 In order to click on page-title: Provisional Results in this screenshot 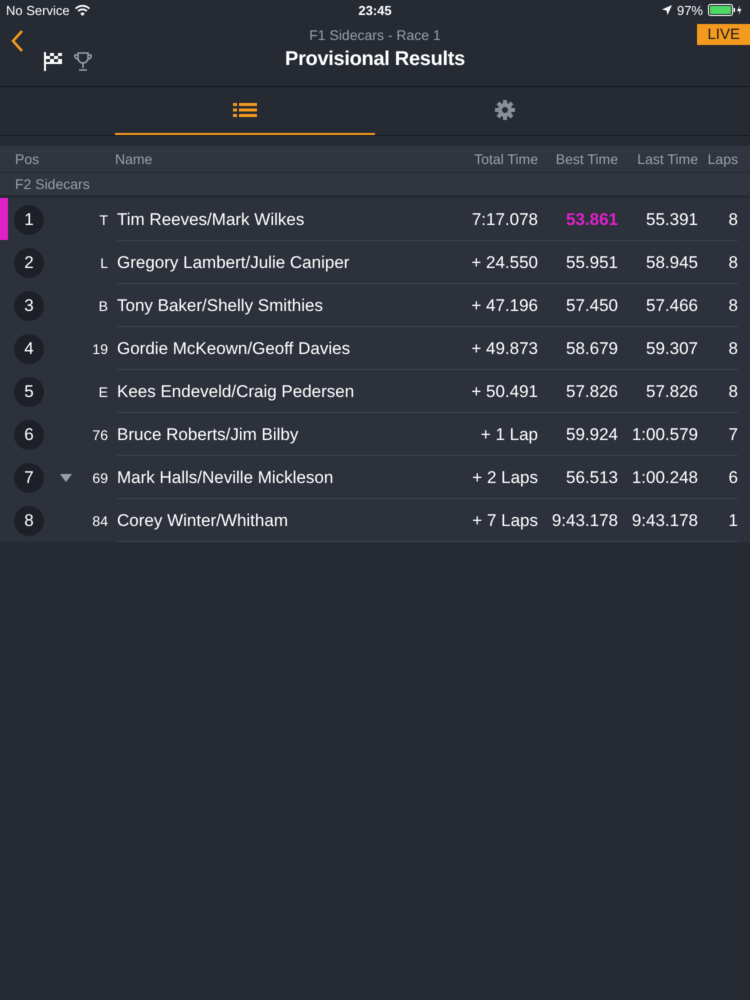, I will do `click(375, 59)`.